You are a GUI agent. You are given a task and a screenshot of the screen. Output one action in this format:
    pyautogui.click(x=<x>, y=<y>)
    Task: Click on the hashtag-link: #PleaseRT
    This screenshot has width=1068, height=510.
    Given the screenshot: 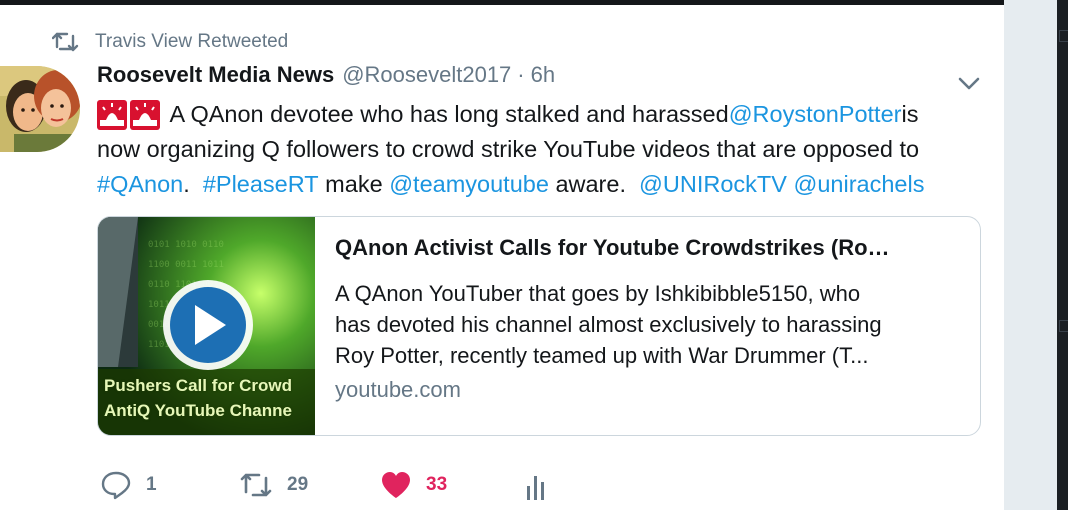 What is the action you would take?
    pyautogui.click(x=261, y=184)
    